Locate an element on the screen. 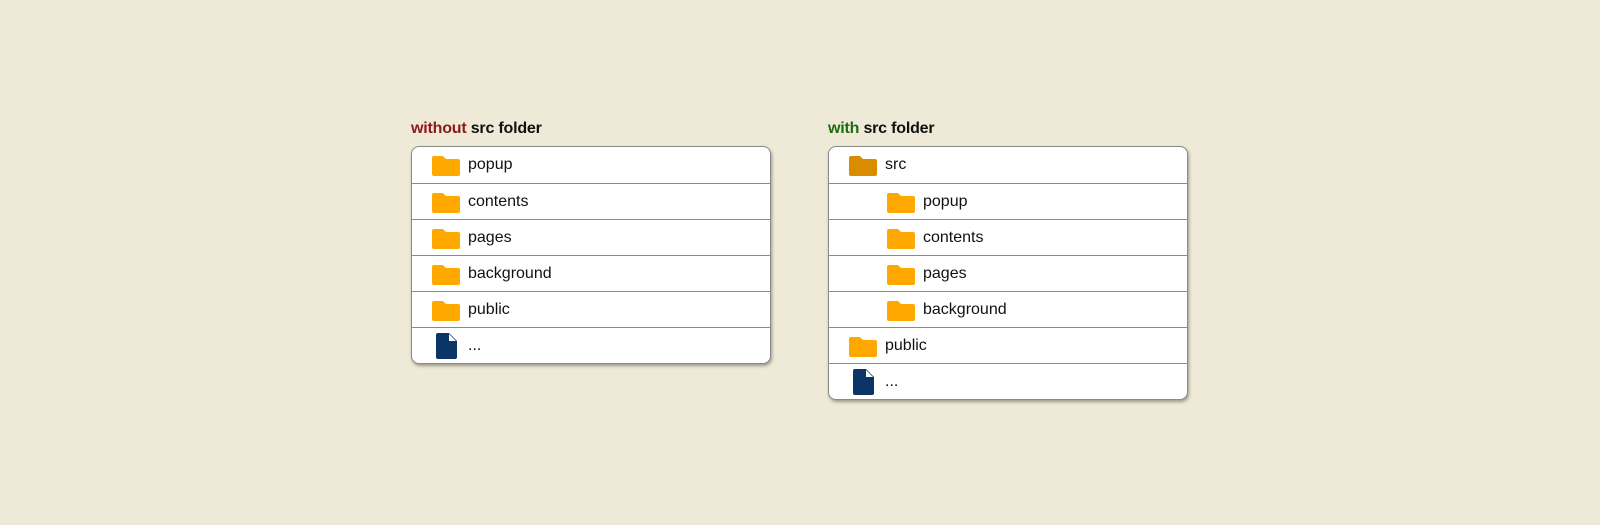 This screenshot has width=1600, height=525. title-accent: with is located at coordinates (844, 128).